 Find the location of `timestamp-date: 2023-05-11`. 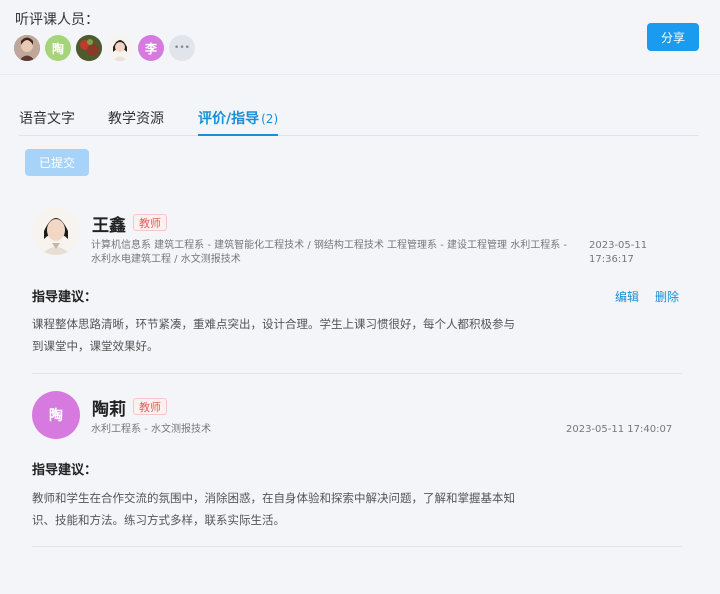

timestamp-date: 2023-05-11 is located at coordinates (618, 245).